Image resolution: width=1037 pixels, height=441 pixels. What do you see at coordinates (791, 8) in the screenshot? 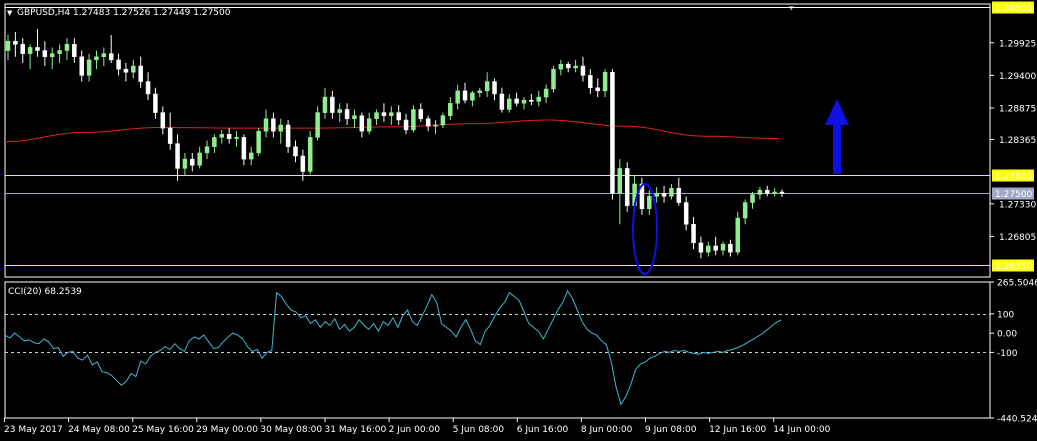
I see `scroll-marker-icon: ▼` at bounding box center [791, 8].